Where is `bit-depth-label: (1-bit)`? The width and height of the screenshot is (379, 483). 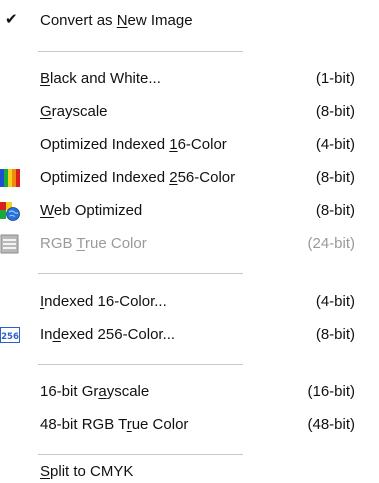
bit-depth-label: (1-bit) is located at coordinates (335, 78).